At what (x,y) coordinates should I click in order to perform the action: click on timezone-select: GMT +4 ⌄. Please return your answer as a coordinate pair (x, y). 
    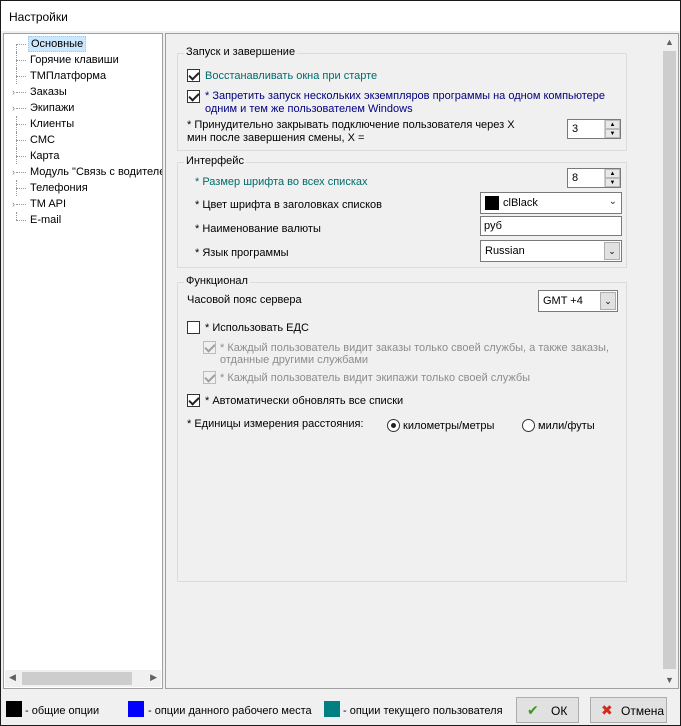
    Looking at the image, I should click on (578, 301).